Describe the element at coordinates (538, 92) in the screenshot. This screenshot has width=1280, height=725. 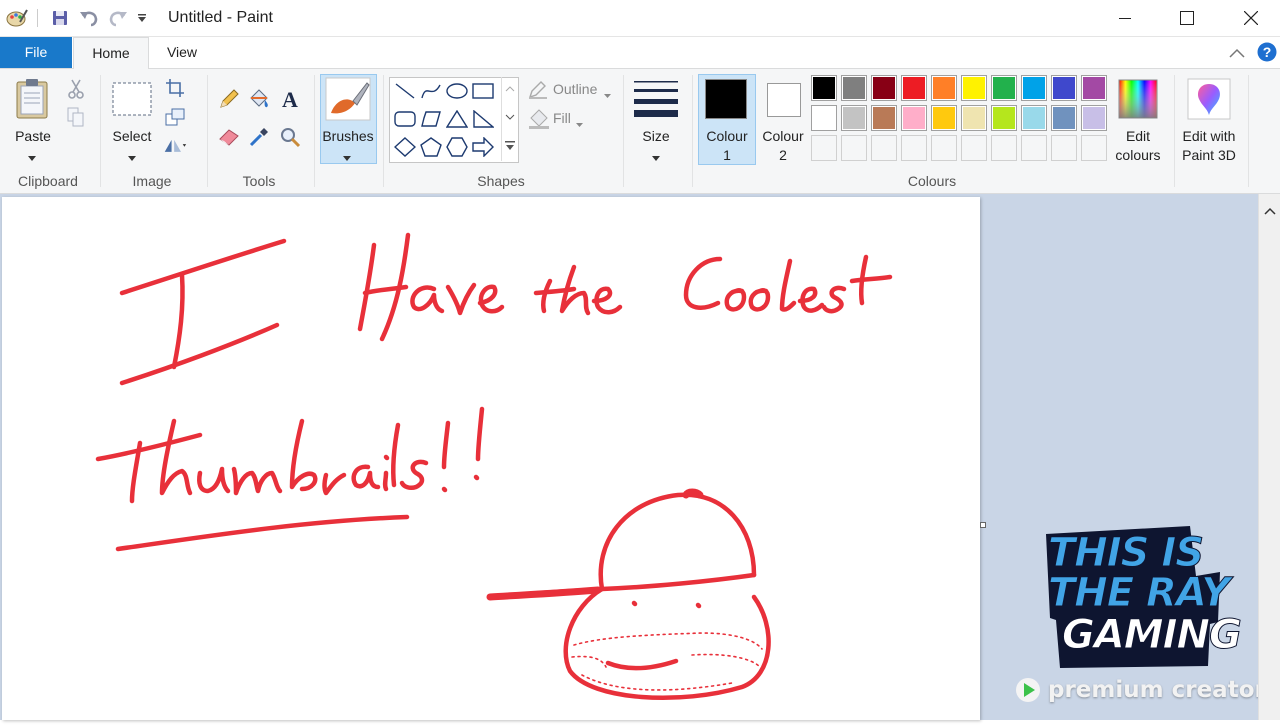
I see `outline-icon` at that location.